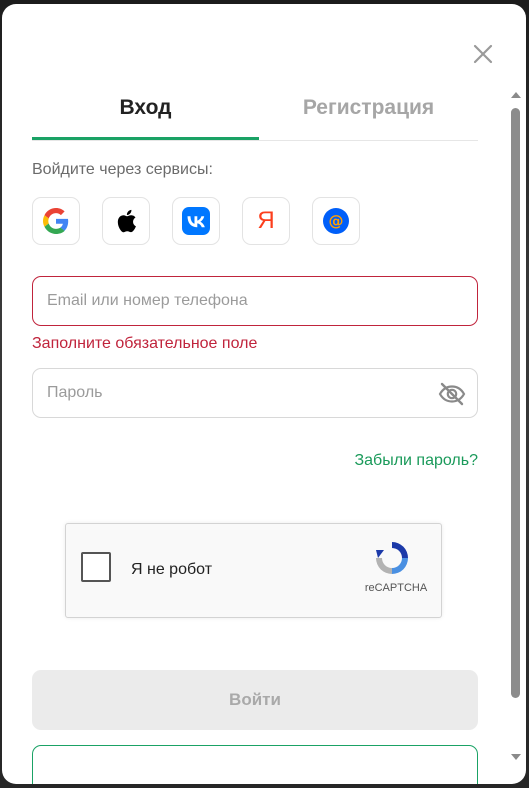 The width and height of the screenshot is (529, 788). What do you see at coordinates (145, 343) in the screenshot?
I see `email-error-text: Заполните обязательное поле` at bounding box center [145, 343].